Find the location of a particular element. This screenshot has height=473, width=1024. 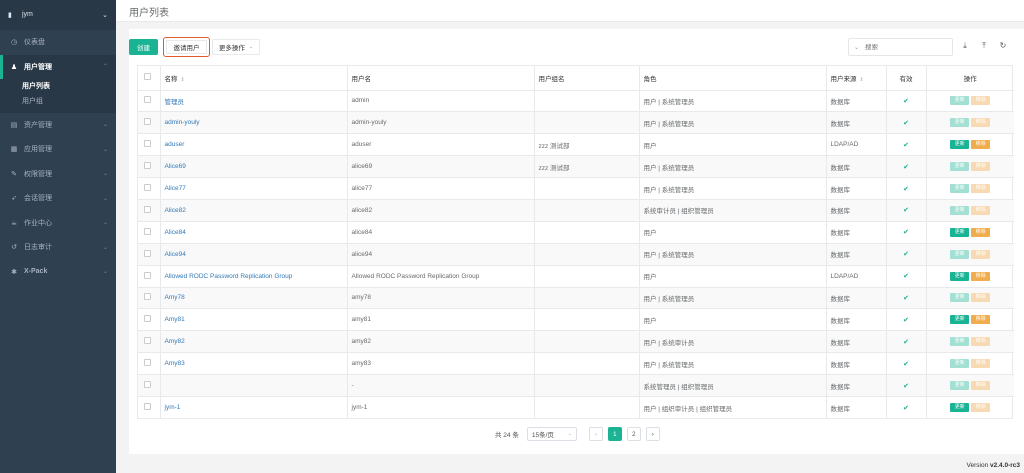

sidebar-item-2: ▤ 资产管理 ⌄ is located at coordinates (58, 125).